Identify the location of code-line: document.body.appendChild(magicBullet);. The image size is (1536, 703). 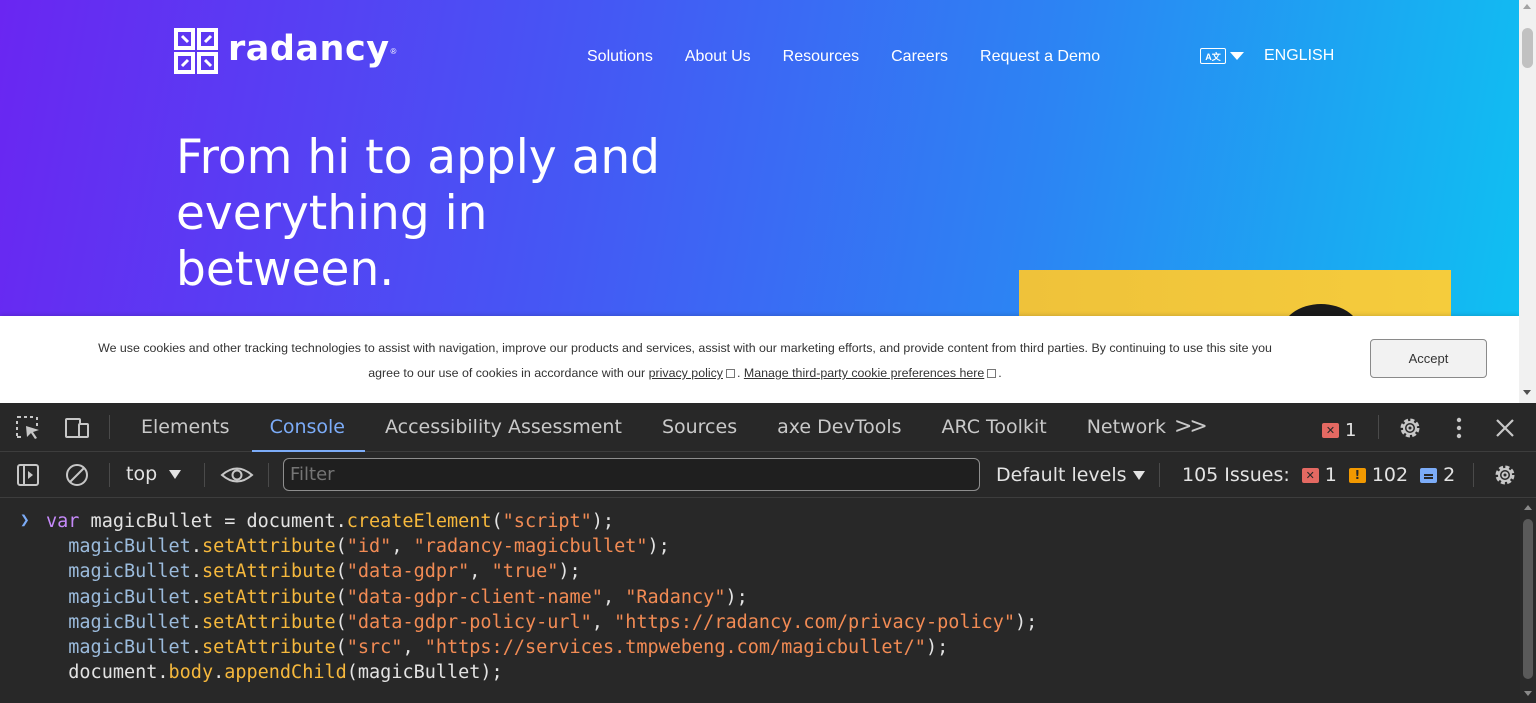
(274, 673).